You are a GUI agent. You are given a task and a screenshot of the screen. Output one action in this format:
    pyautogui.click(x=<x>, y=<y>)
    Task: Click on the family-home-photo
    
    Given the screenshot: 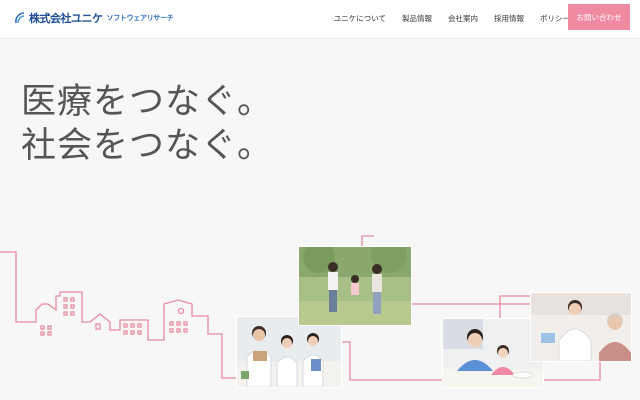 What is the action you would take?
    pyautogui.click(x=493, y=353)
    